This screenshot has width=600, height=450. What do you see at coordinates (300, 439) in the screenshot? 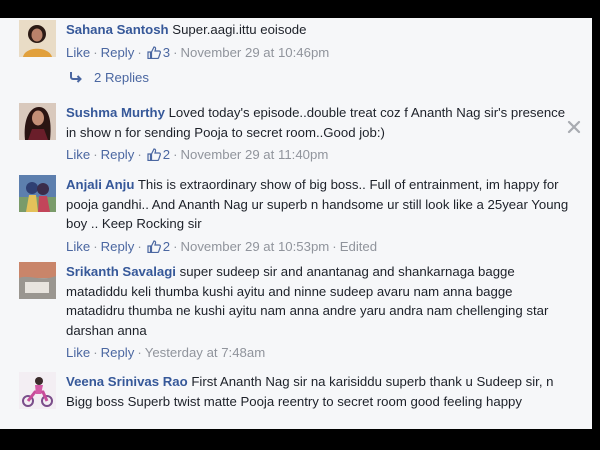
I see `bottom-bar` at bounding box center [300, 439].